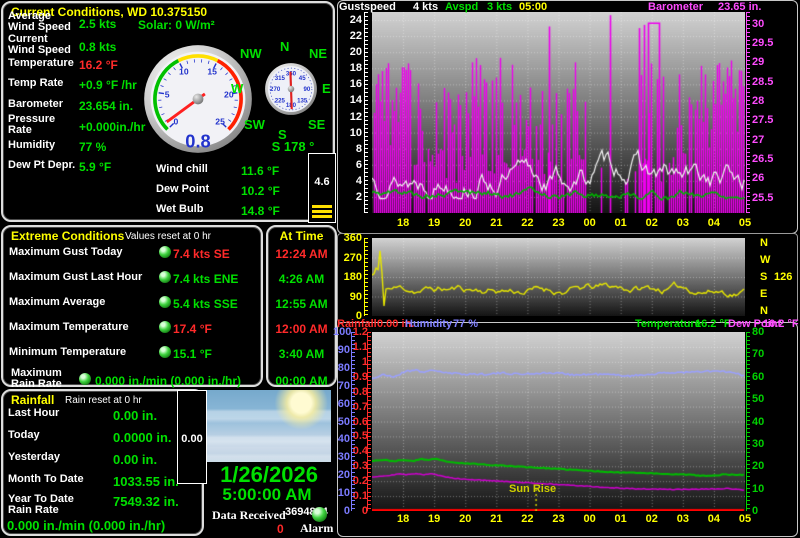 This screenshot has width=800, height=538. Describe the element at coordinates (301, 279) in the screenshot. I see `at-time-value: 4:26 AM` at that location.